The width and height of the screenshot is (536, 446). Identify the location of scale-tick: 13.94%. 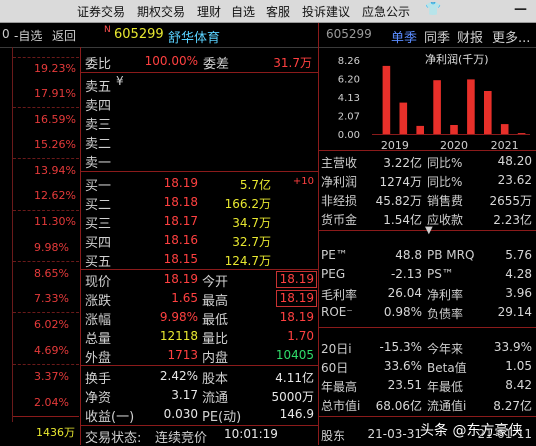
(55, 170).